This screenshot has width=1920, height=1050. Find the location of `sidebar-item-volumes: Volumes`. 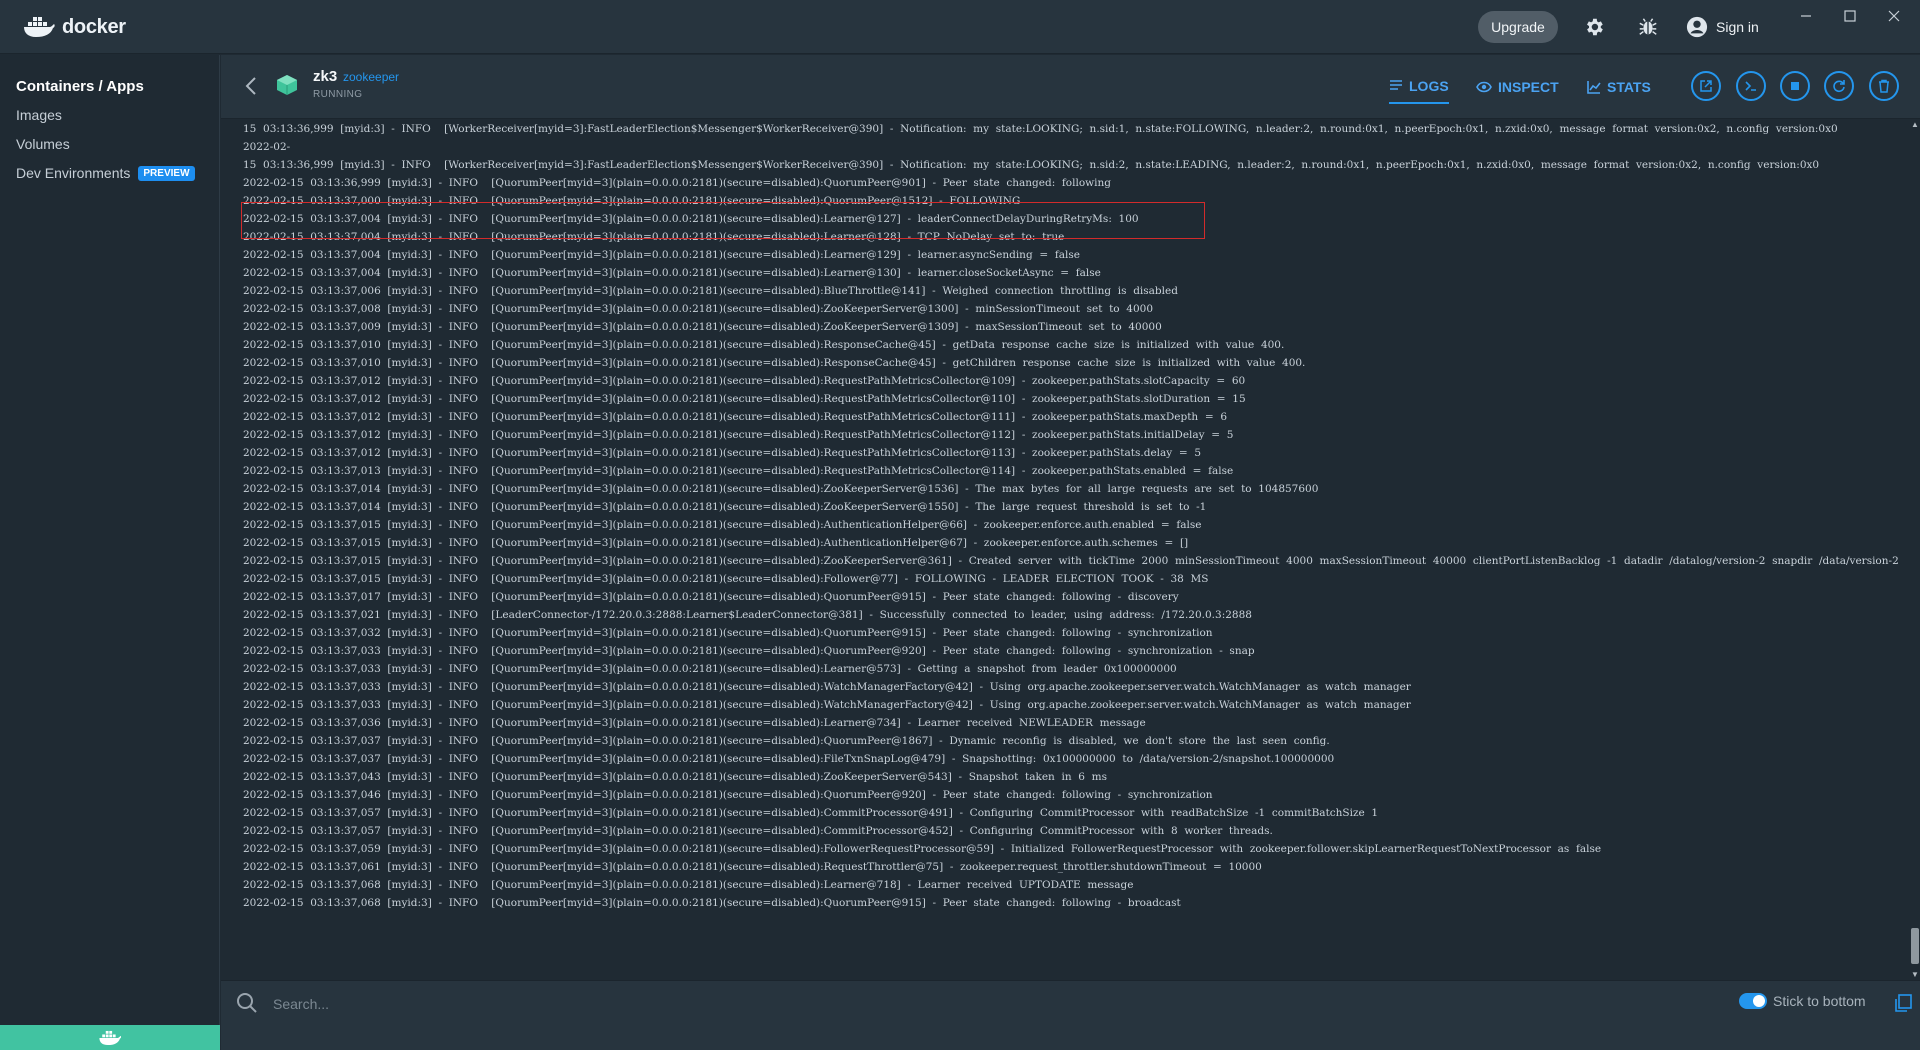

sidebar-item-volumes: Volumes is located at coordinates (43, 144).